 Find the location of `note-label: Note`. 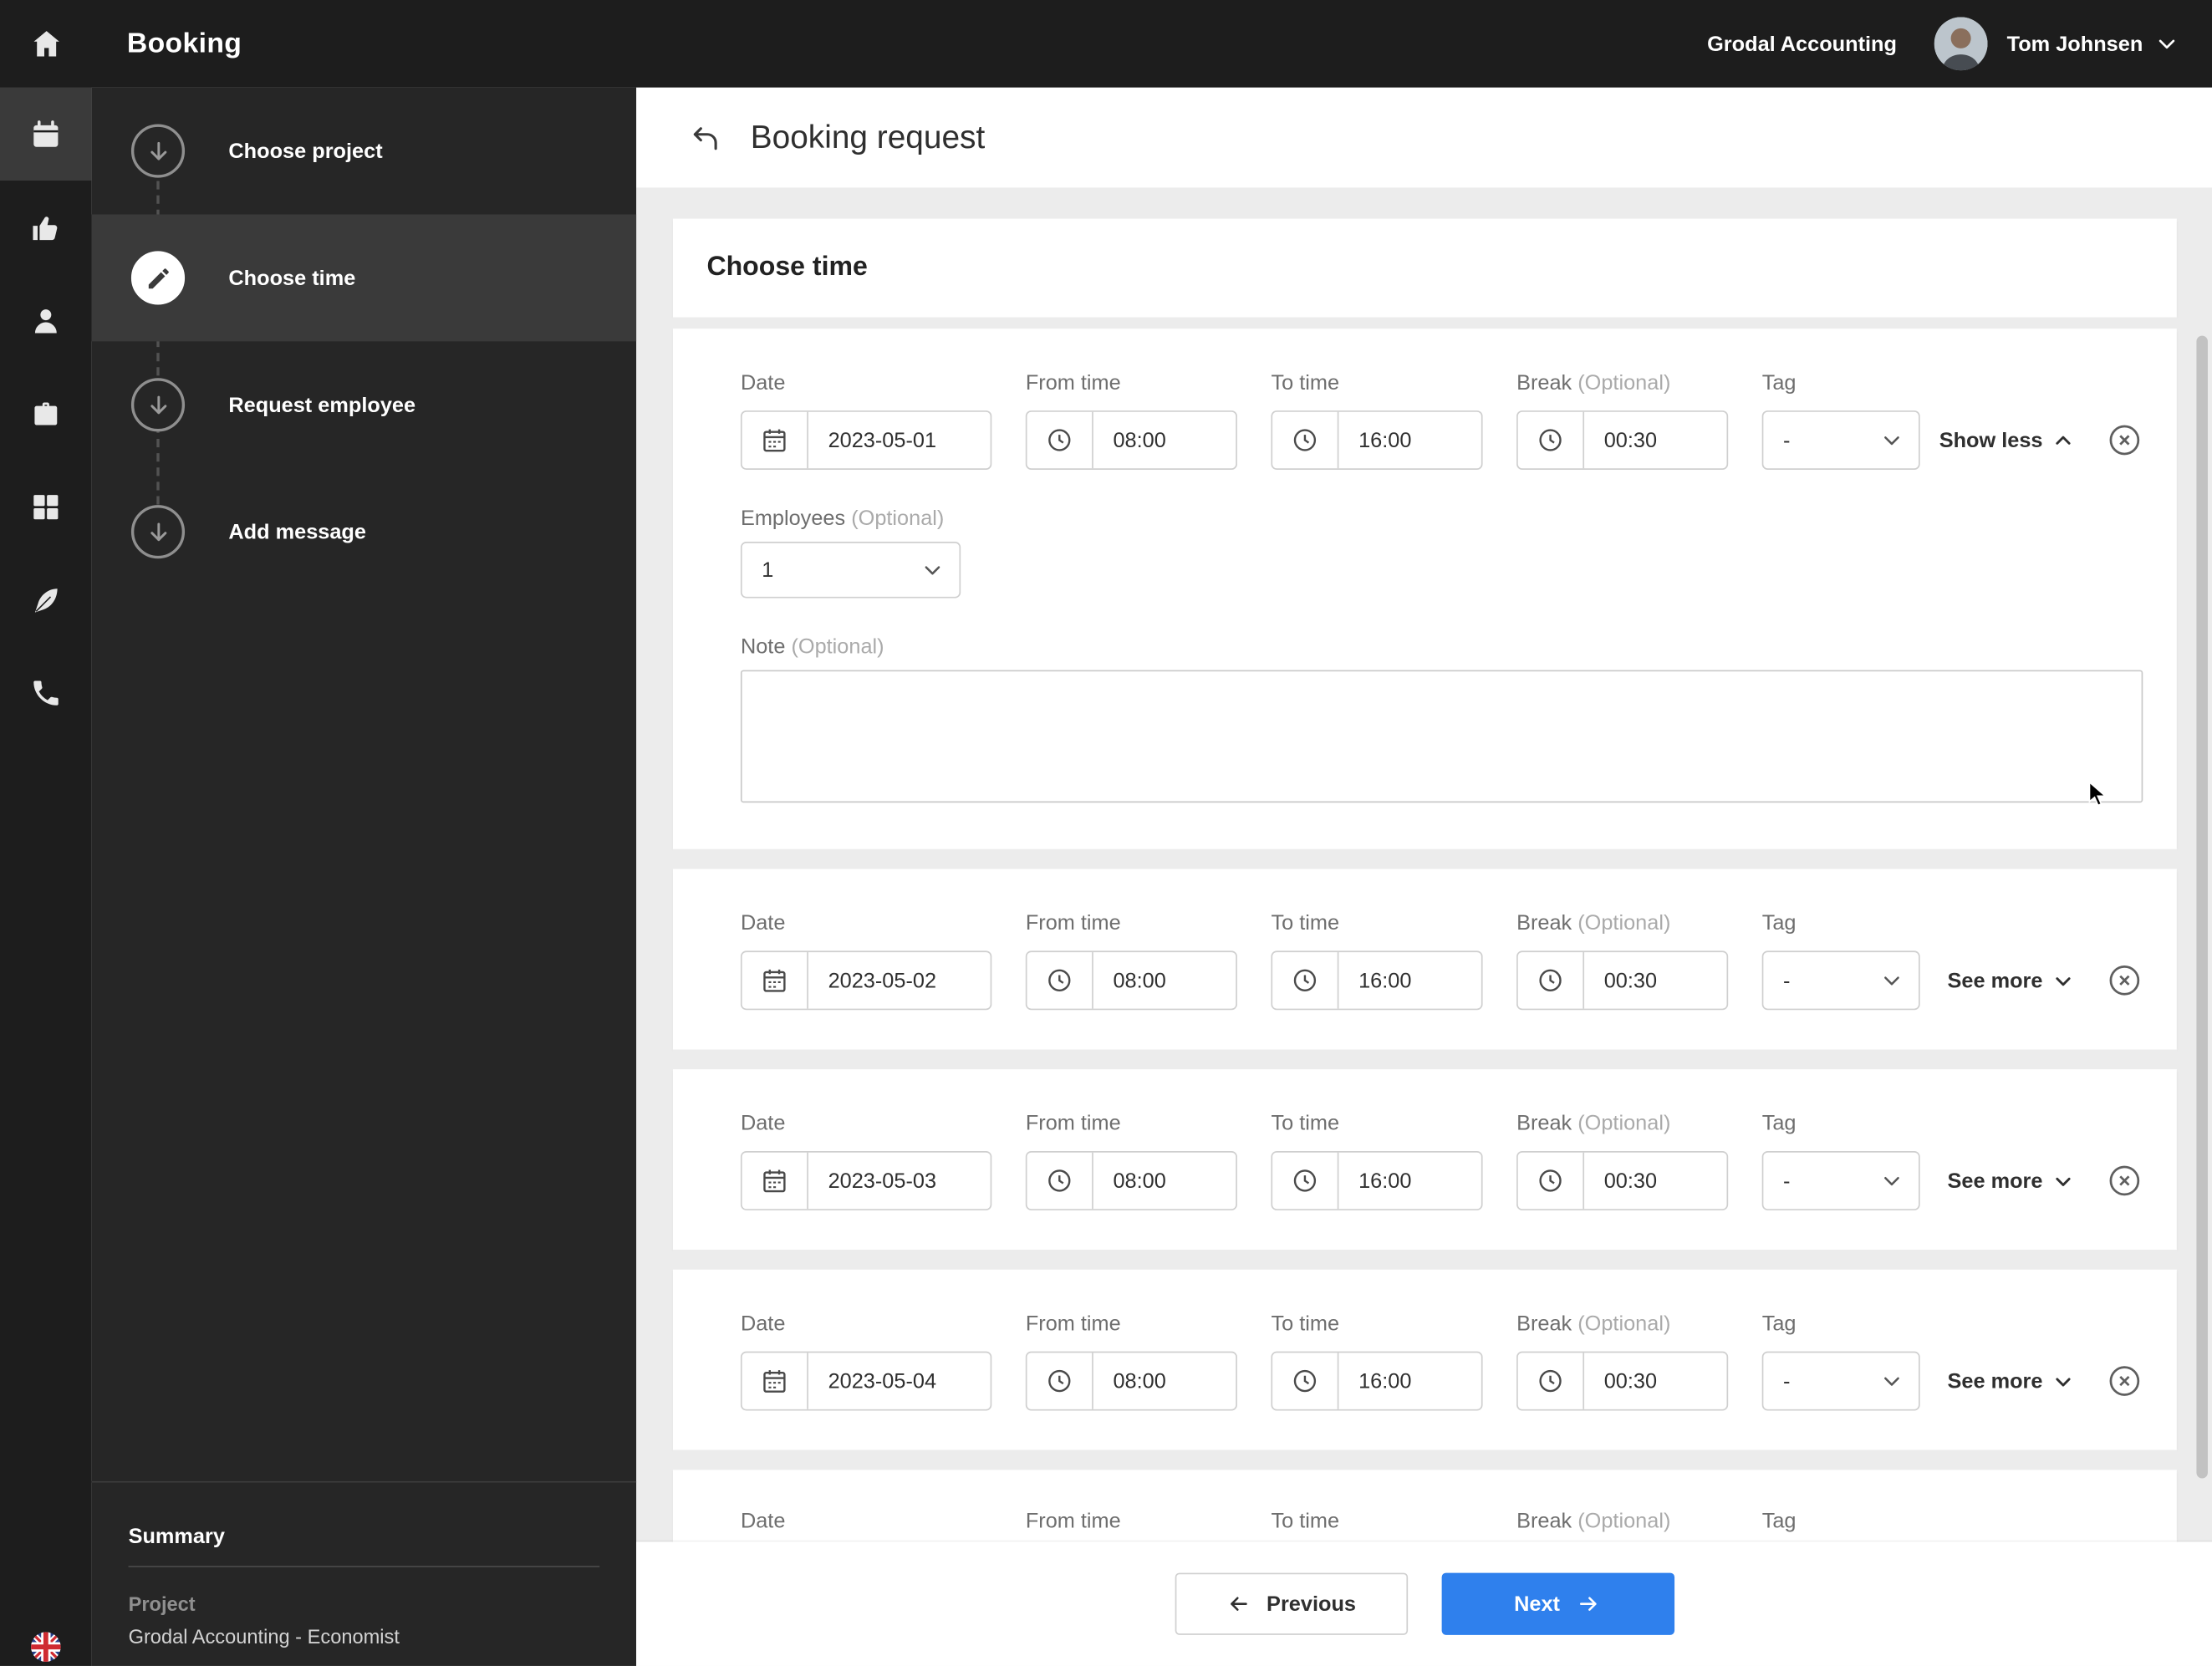

note-label: Note is located at coordinates (763, 647).